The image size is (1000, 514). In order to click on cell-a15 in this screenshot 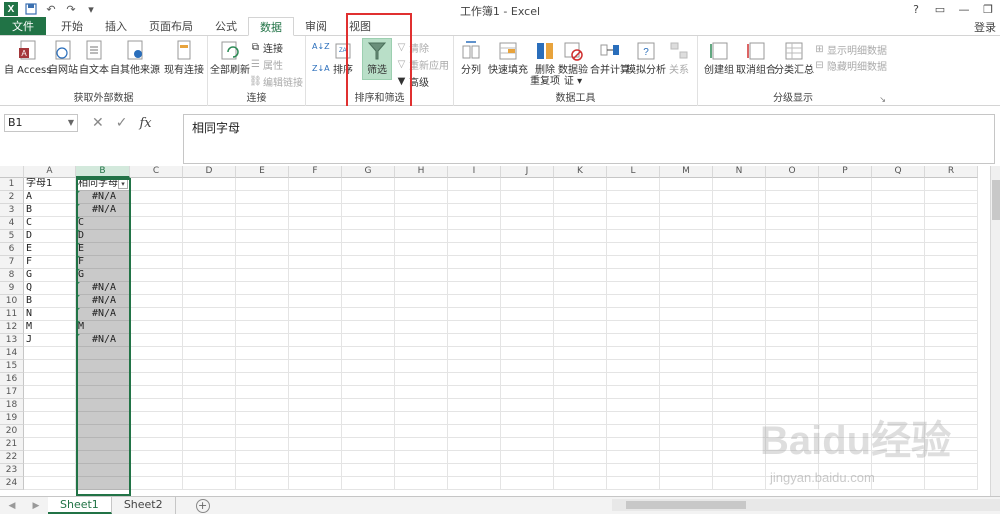, I will do `click(50, 366)`.